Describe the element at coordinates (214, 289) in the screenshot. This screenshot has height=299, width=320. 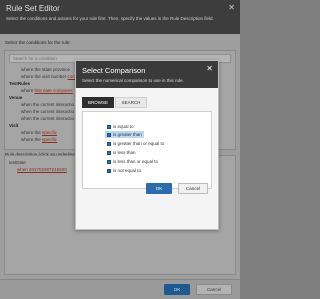
I see `cancel-button: Cancel` at that location.